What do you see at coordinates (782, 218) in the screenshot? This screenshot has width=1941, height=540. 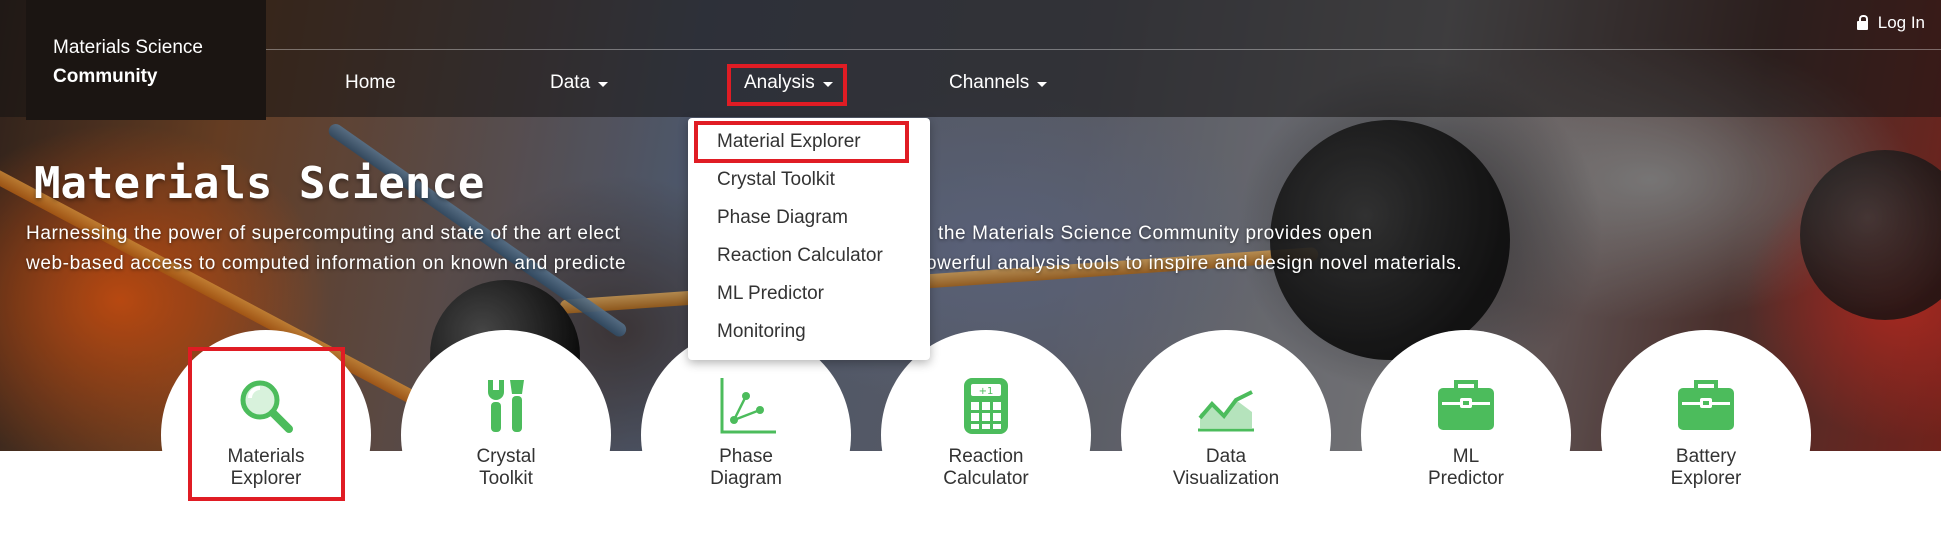 I see `menu-item-phase-diagram: Phase Diagram` at bounding box center [782, 218].